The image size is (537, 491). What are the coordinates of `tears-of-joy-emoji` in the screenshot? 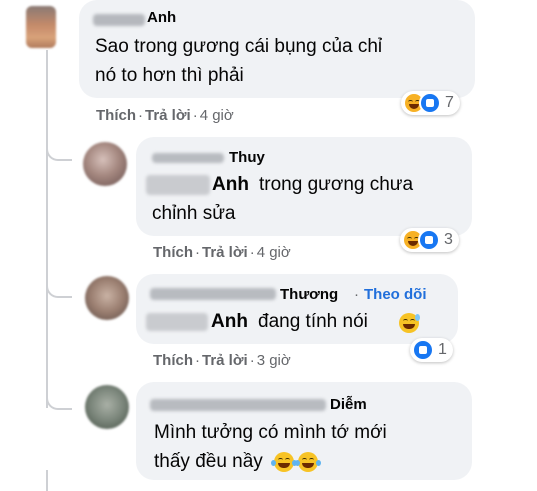 It's located at (296, 463).